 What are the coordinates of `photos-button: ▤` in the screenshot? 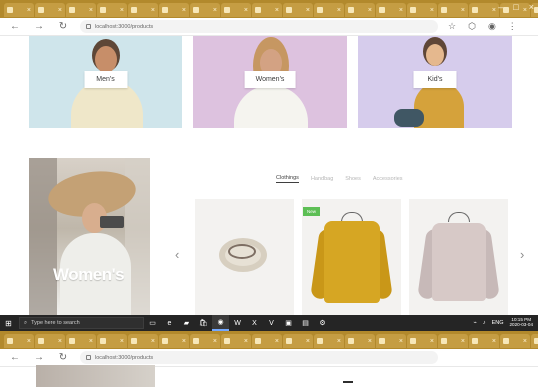 It's located at (305, 323).